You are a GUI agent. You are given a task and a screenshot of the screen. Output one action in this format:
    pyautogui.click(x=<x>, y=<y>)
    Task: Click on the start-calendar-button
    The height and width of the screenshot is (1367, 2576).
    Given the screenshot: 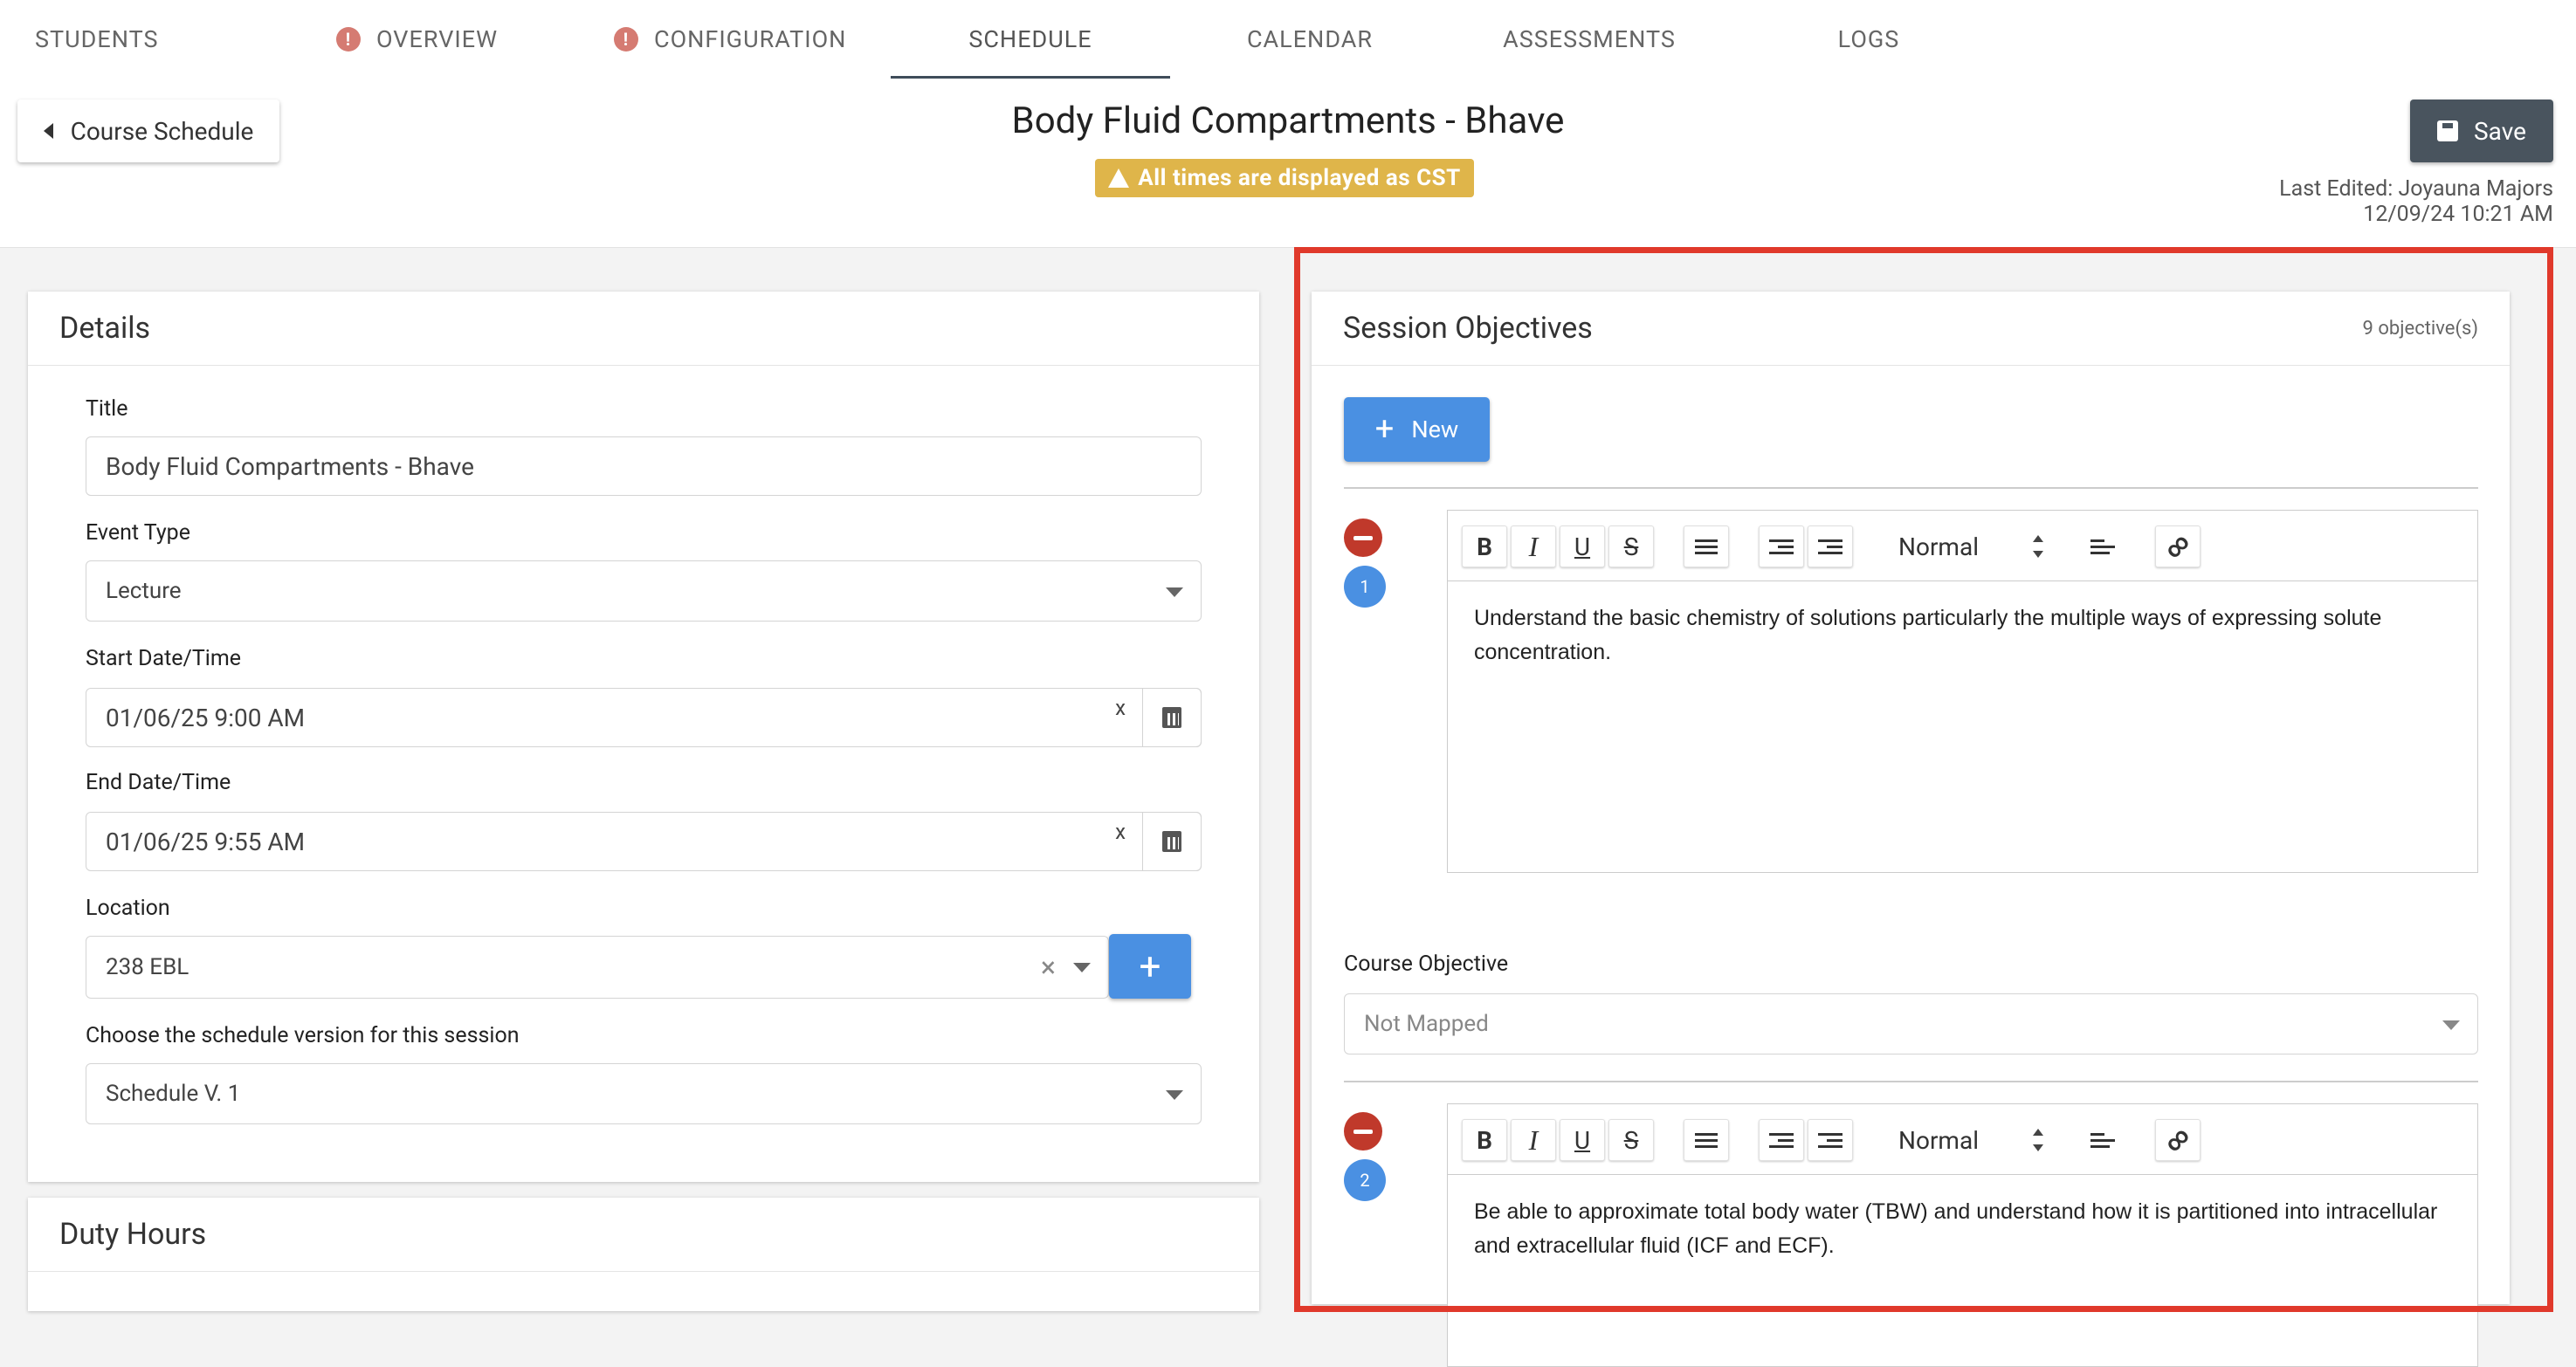 What is the action you would take?
    pyautogui.click(x=1172, y=717)
    